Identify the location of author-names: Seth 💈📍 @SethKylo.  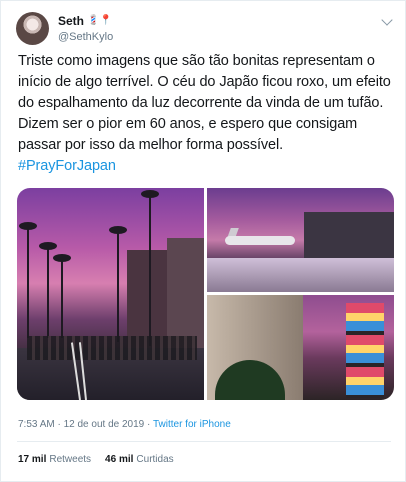
(85, 29).